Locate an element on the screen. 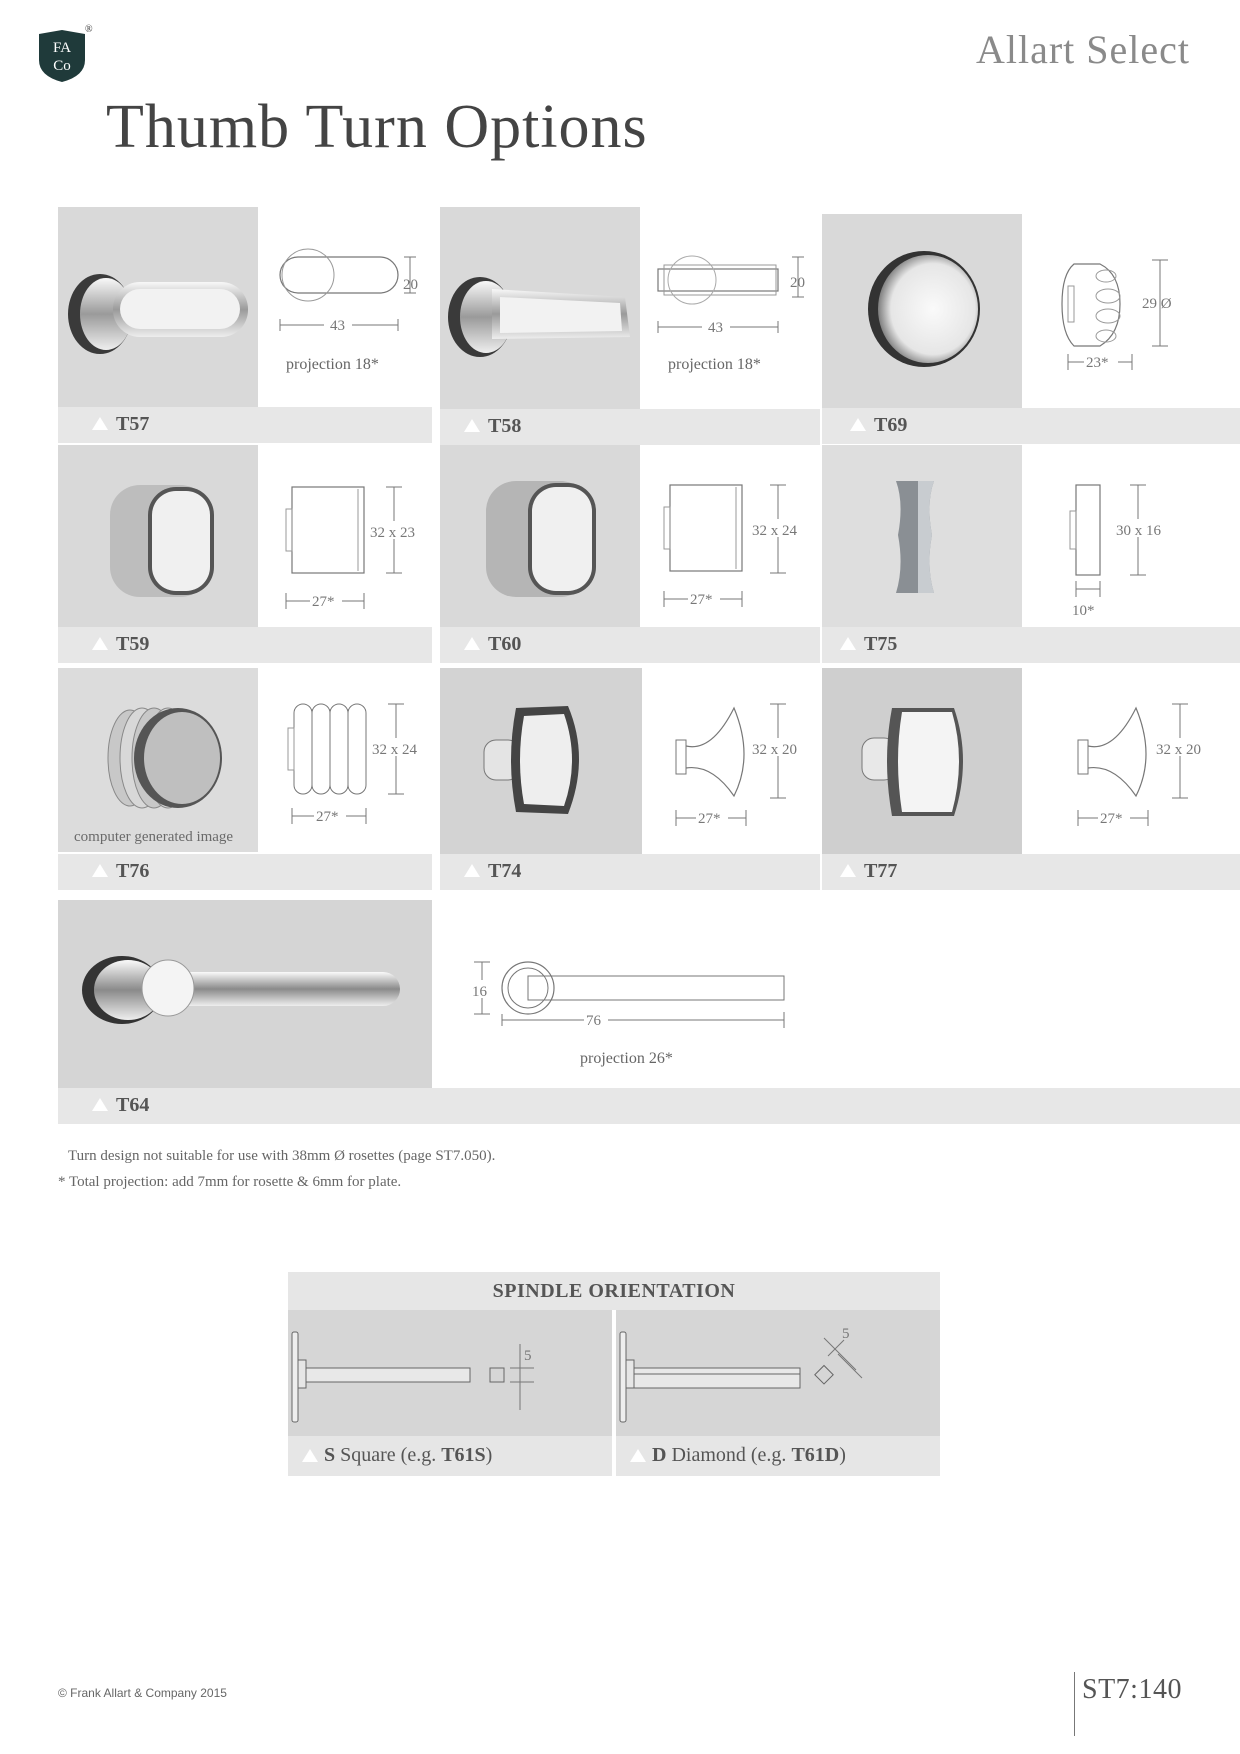 The height and width of the screenshot is (1754, 1240). dim-projection: 10* is located at coordinates (1083, 611).